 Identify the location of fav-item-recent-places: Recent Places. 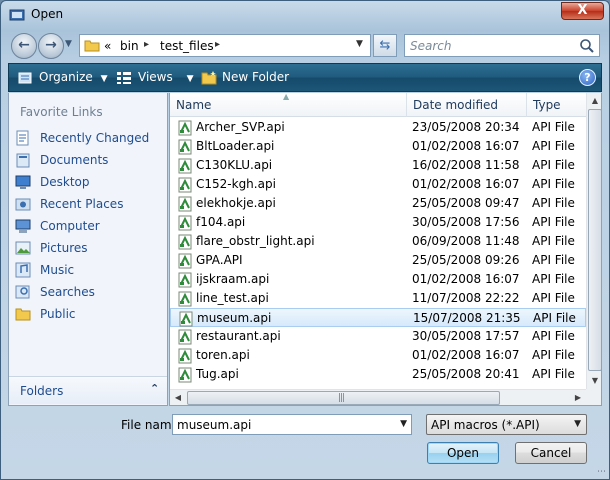
(90, 204).